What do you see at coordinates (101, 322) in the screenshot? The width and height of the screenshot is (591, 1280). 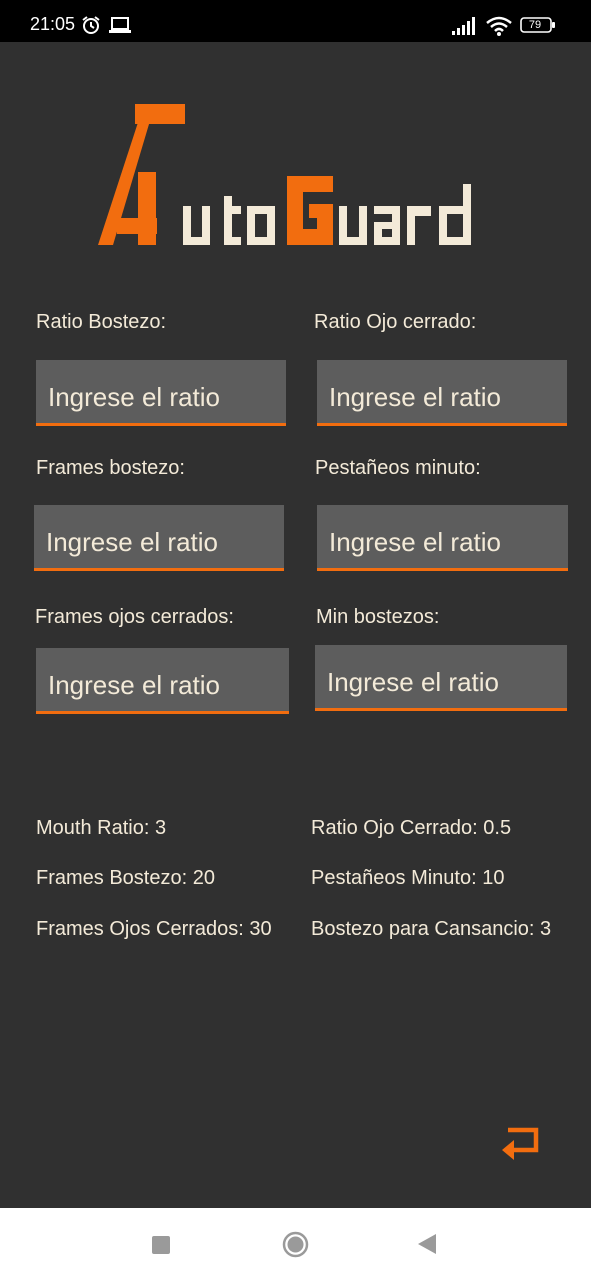 I see `label-ratio-bostezo: Ratio Bostezo:` at bounding box center [101, 322].